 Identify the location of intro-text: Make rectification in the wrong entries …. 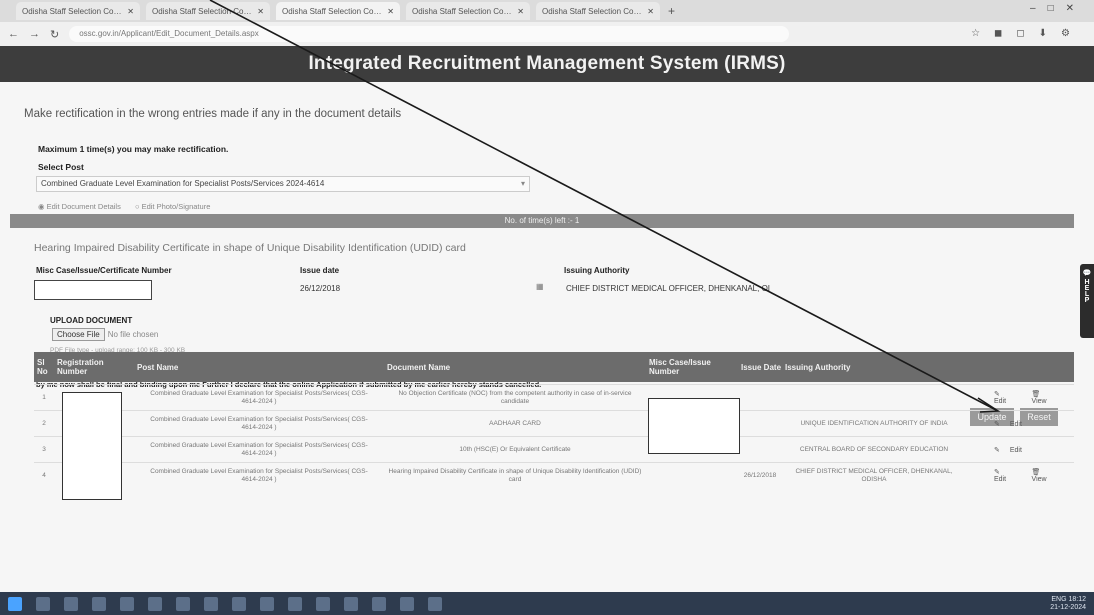
(213, 114).